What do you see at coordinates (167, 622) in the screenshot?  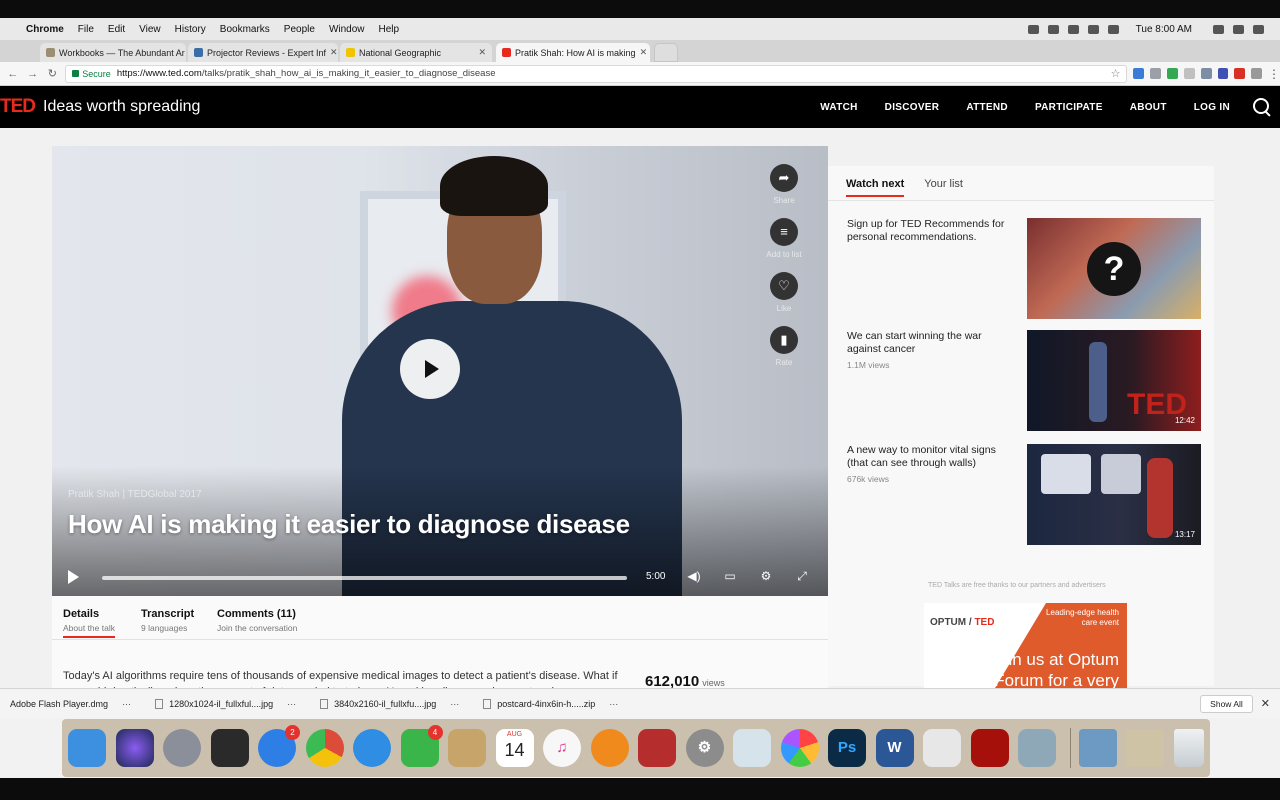 I see `tab-transcript: Transcript 9 languages` at bounding box center [167, 622].